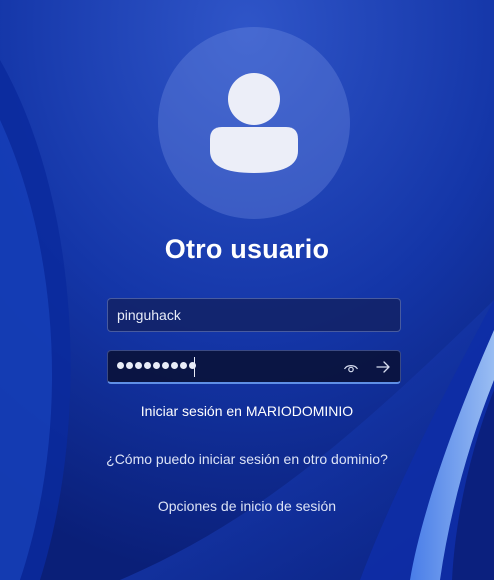 This screenshot has height=580, width=494. I want to click on username-input, so click(254, 315).